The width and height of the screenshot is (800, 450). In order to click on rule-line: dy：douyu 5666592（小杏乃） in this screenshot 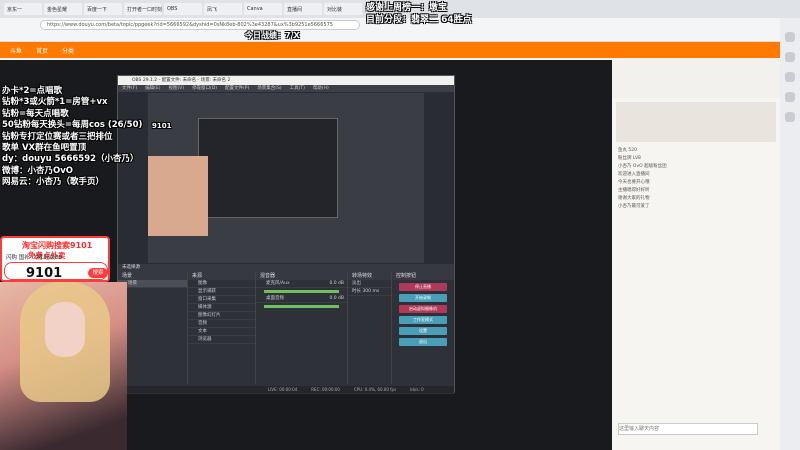, I will do `click(70, 159)`.